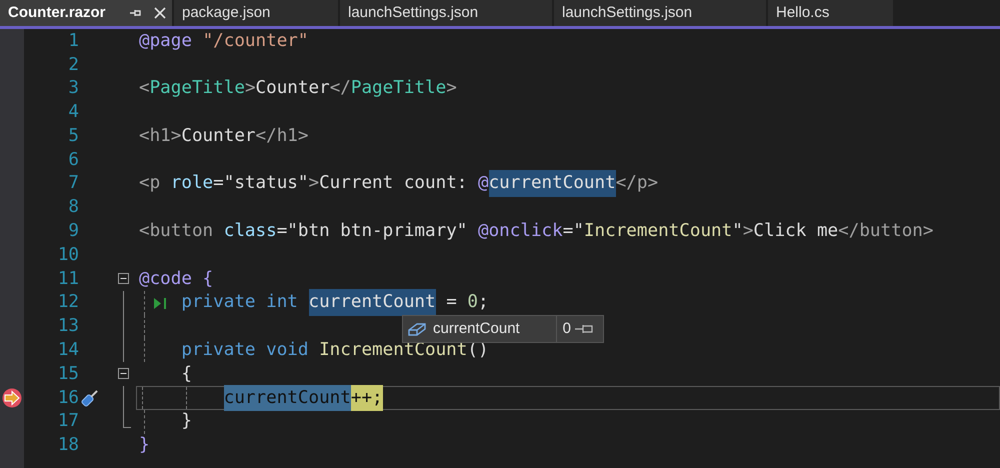  Describe the element at coordinates (372, 232) in the screenshot. I see `code-token: ="btn btn-primary"` at that location.